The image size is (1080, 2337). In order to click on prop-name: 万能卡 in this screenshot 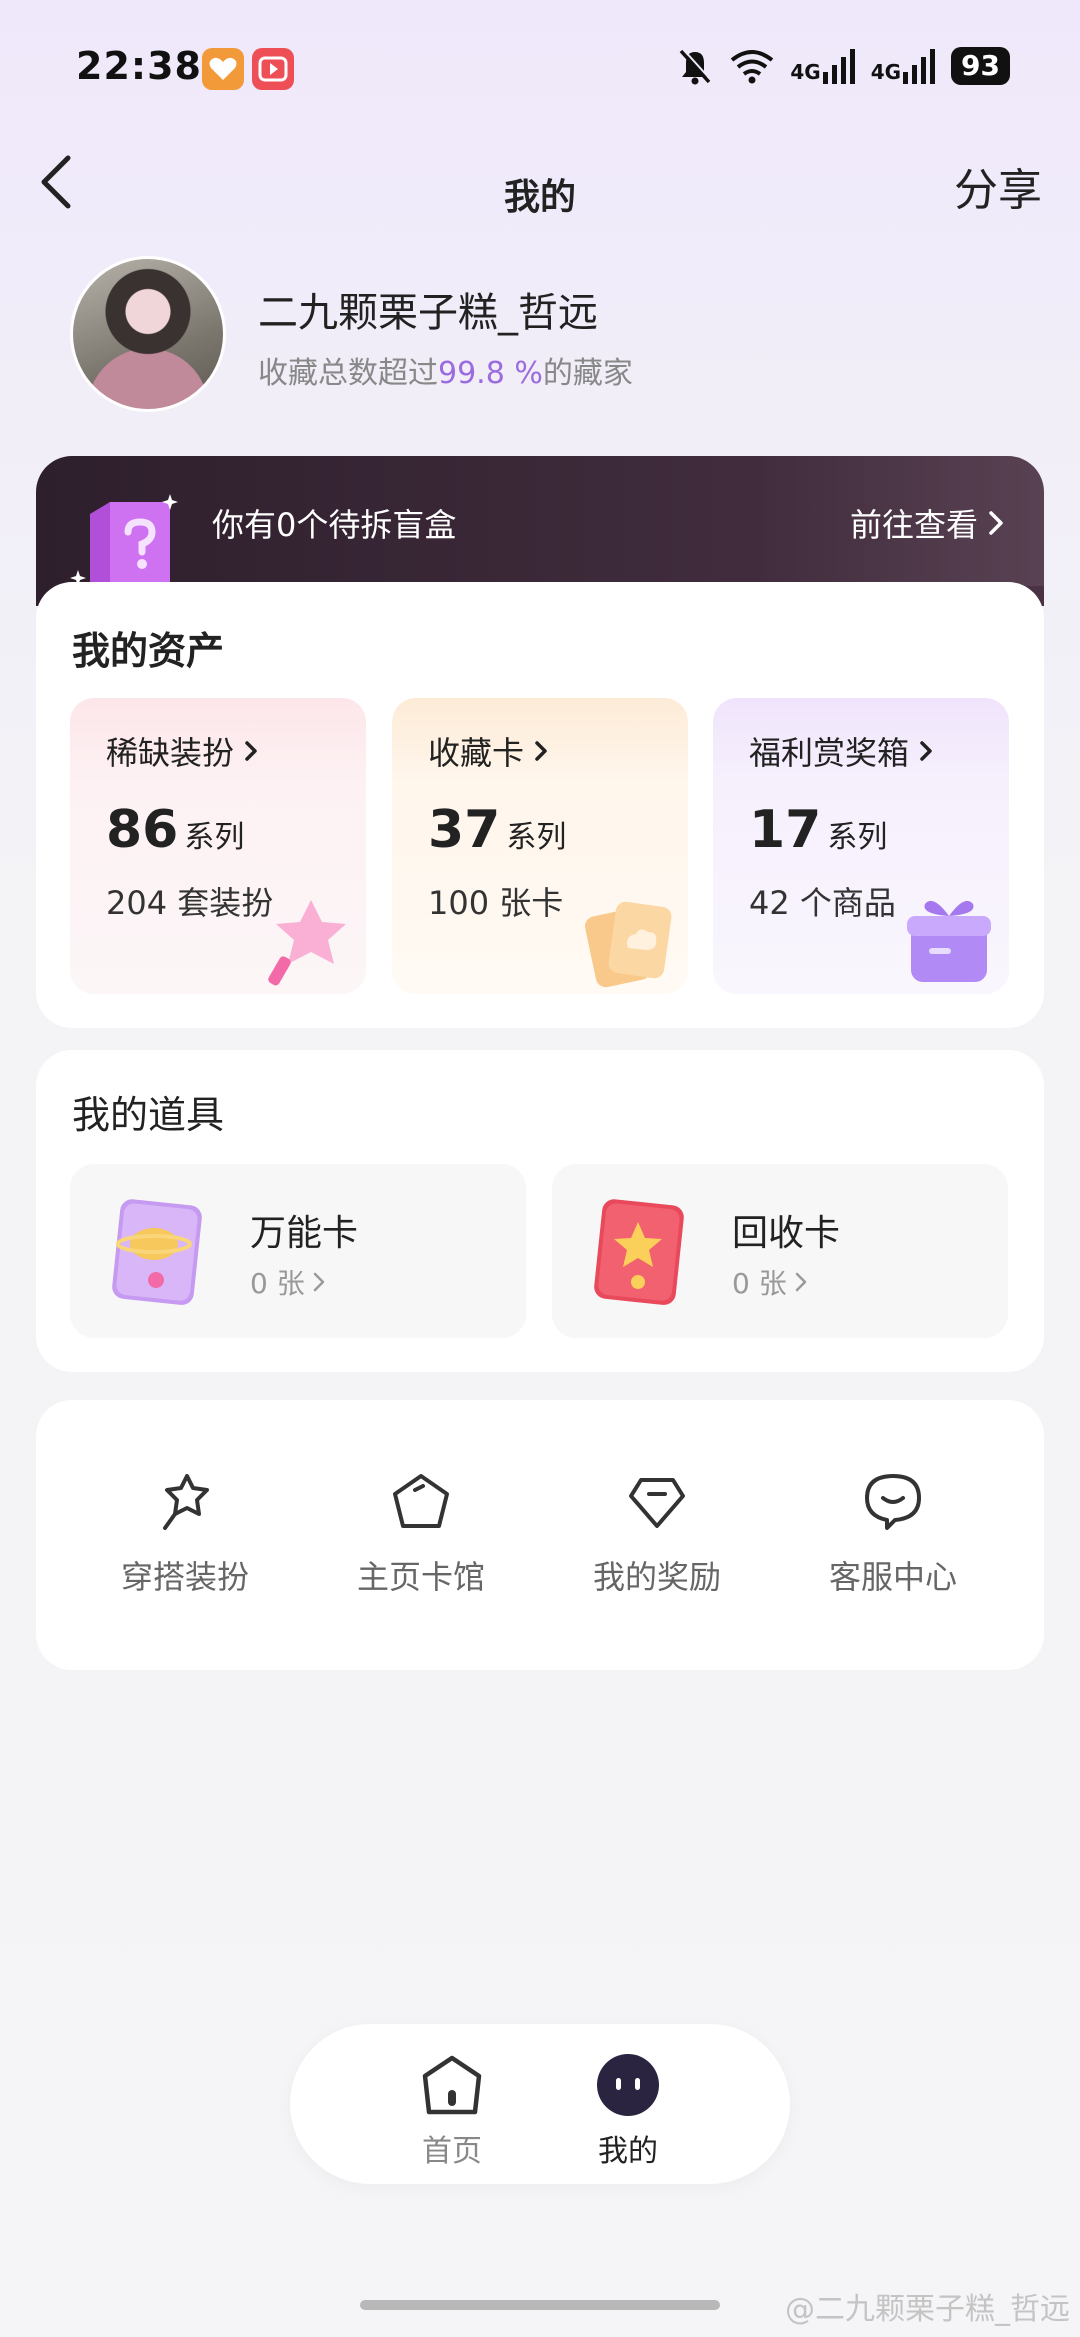, I will do `click(304, 1233)`.